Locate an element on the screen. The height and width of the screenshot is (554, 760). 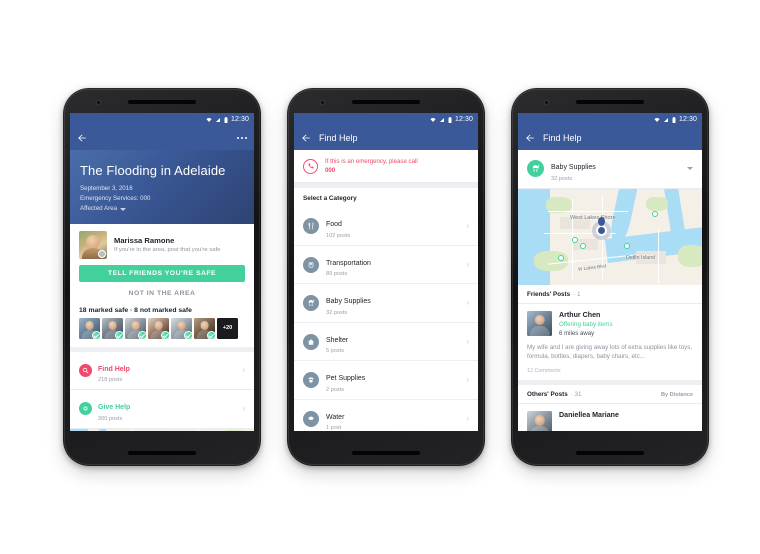
other-post: Daniellea Mariane is located at coordinates (610, 417).